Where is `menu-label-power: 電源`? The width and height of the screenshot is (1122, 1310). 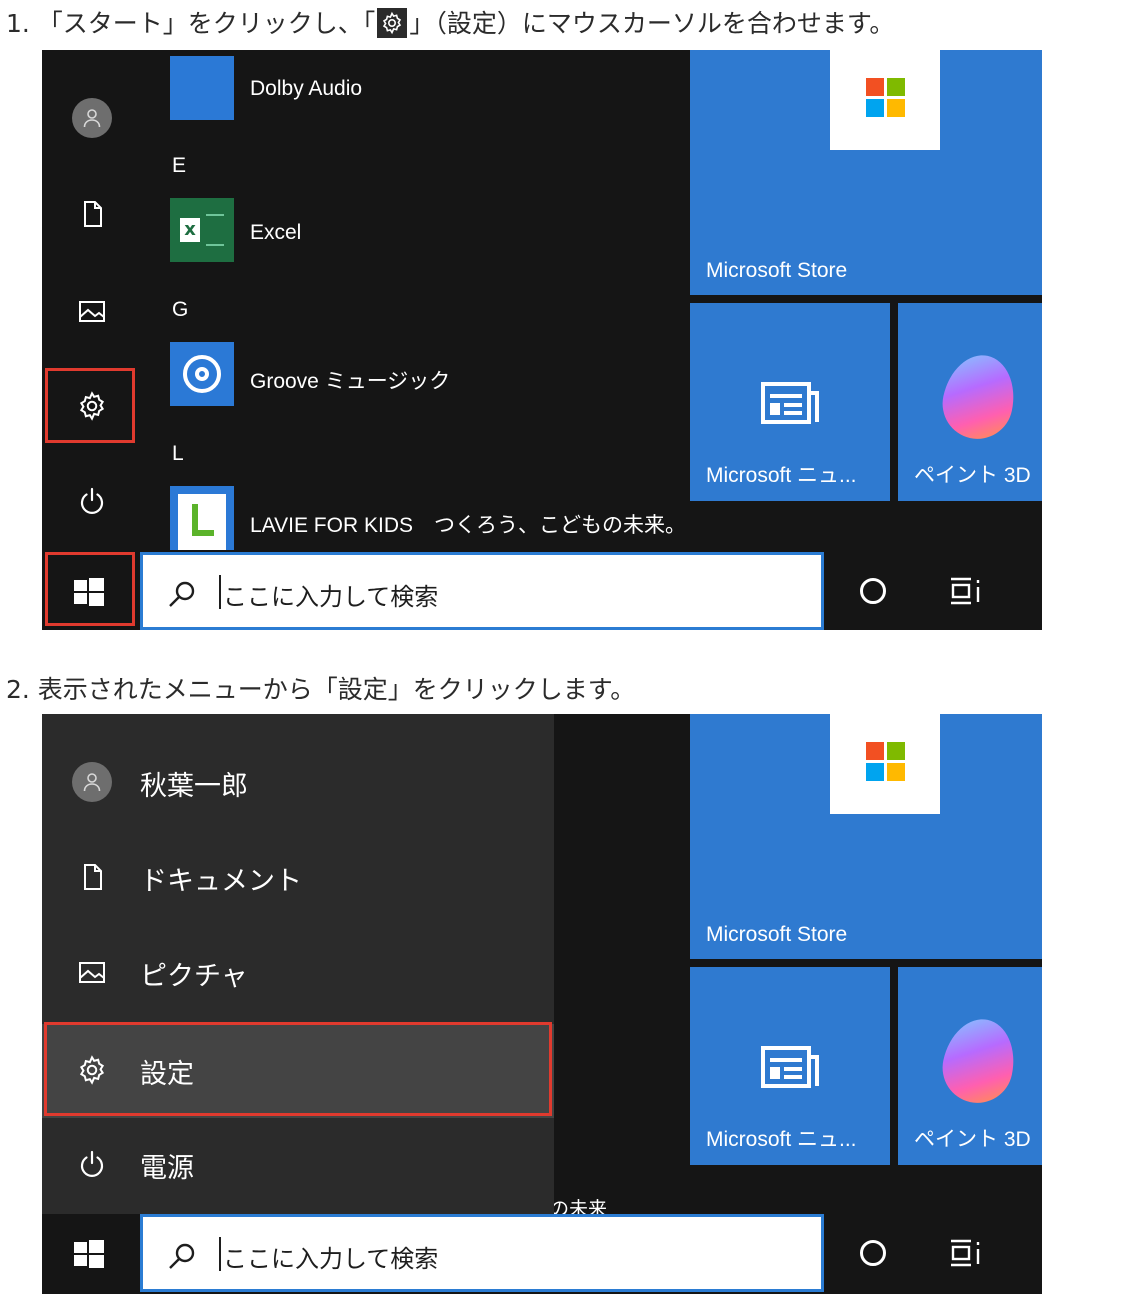 menu-label-power: 電源 is located at coordinates (167, 1168).